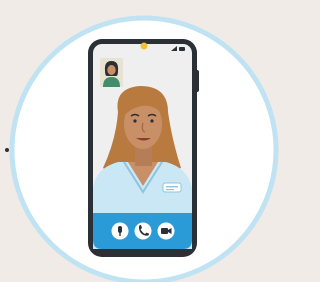  I want to click on call-controls, so click(142, 231).